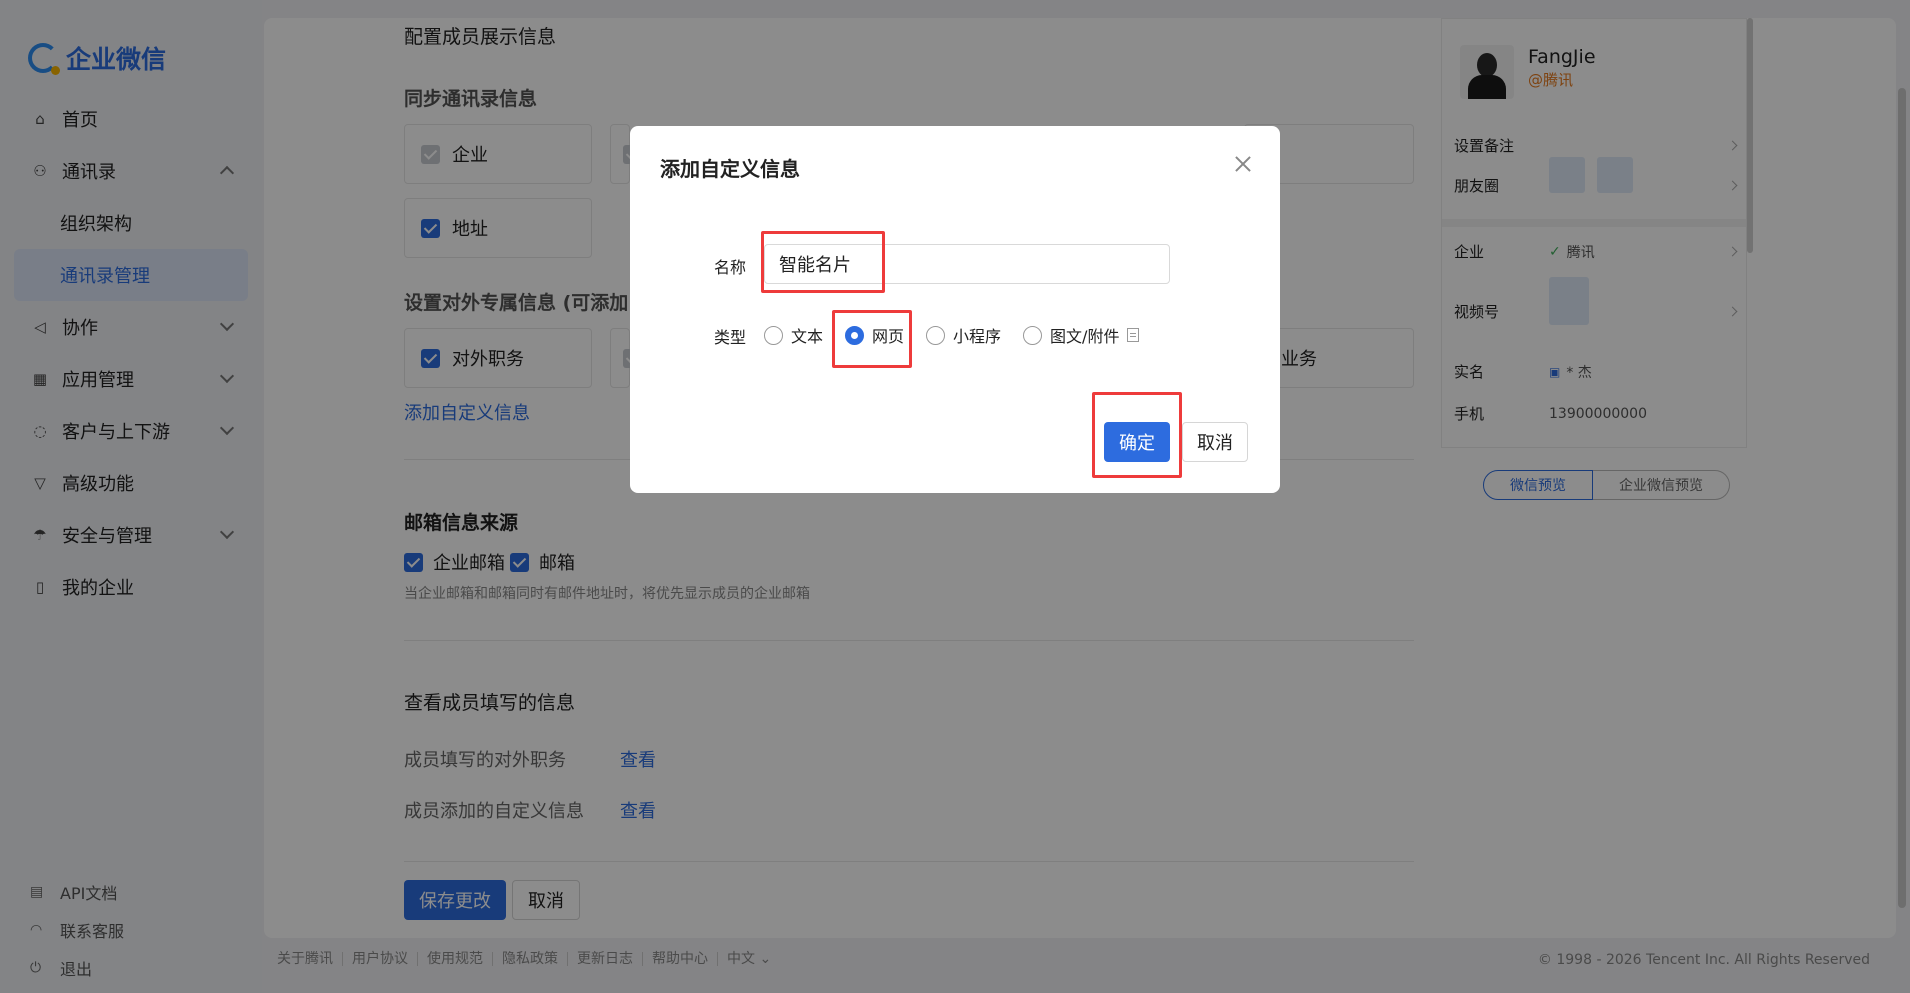  Describe the element at coordinates (955, 309) in the screenshot. I see `add-custom-info-dialog: 添加自定义信息 名称 类型 文本 网页 小程序 图文/附件 确定 取消` at that location.